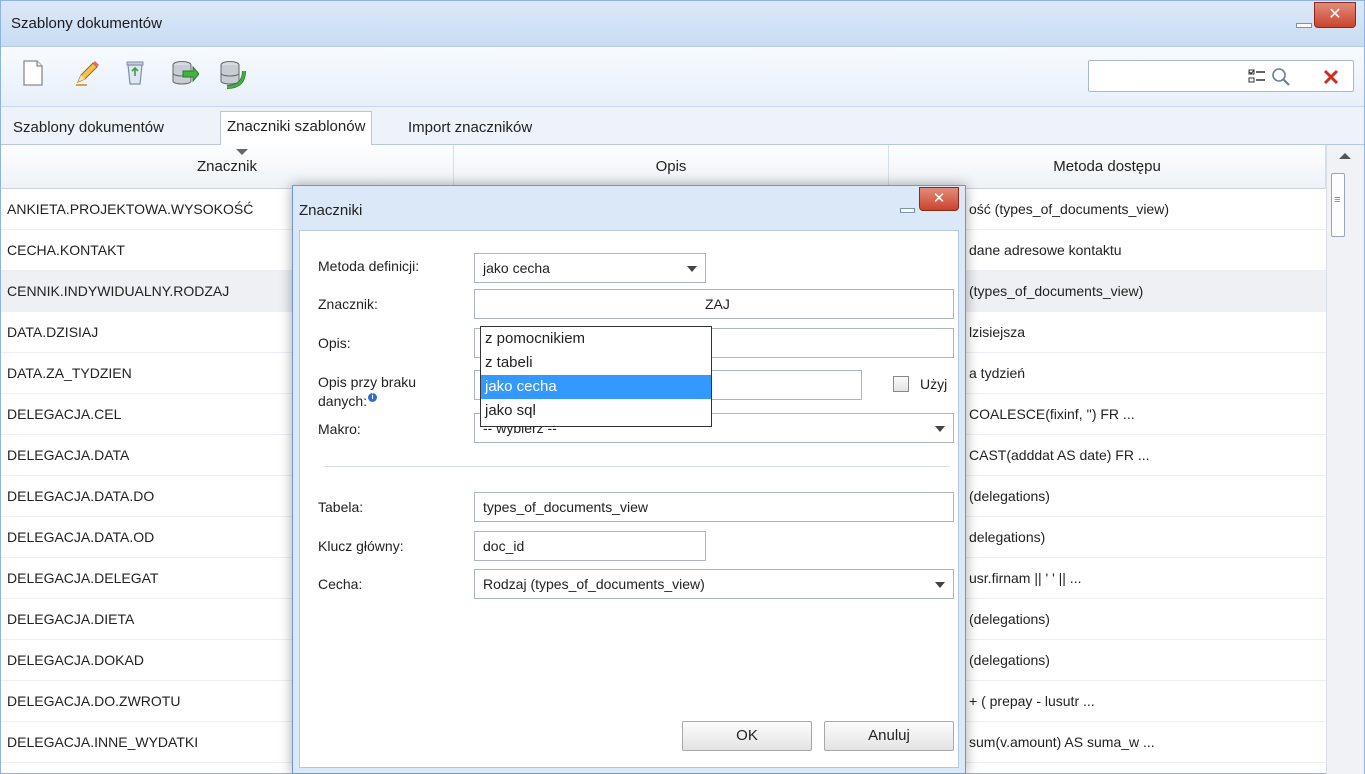 This screenshot has height=774, width=1365. I want to click on cell-tag: DELEGACJA.DIETA, so click(71, 619).